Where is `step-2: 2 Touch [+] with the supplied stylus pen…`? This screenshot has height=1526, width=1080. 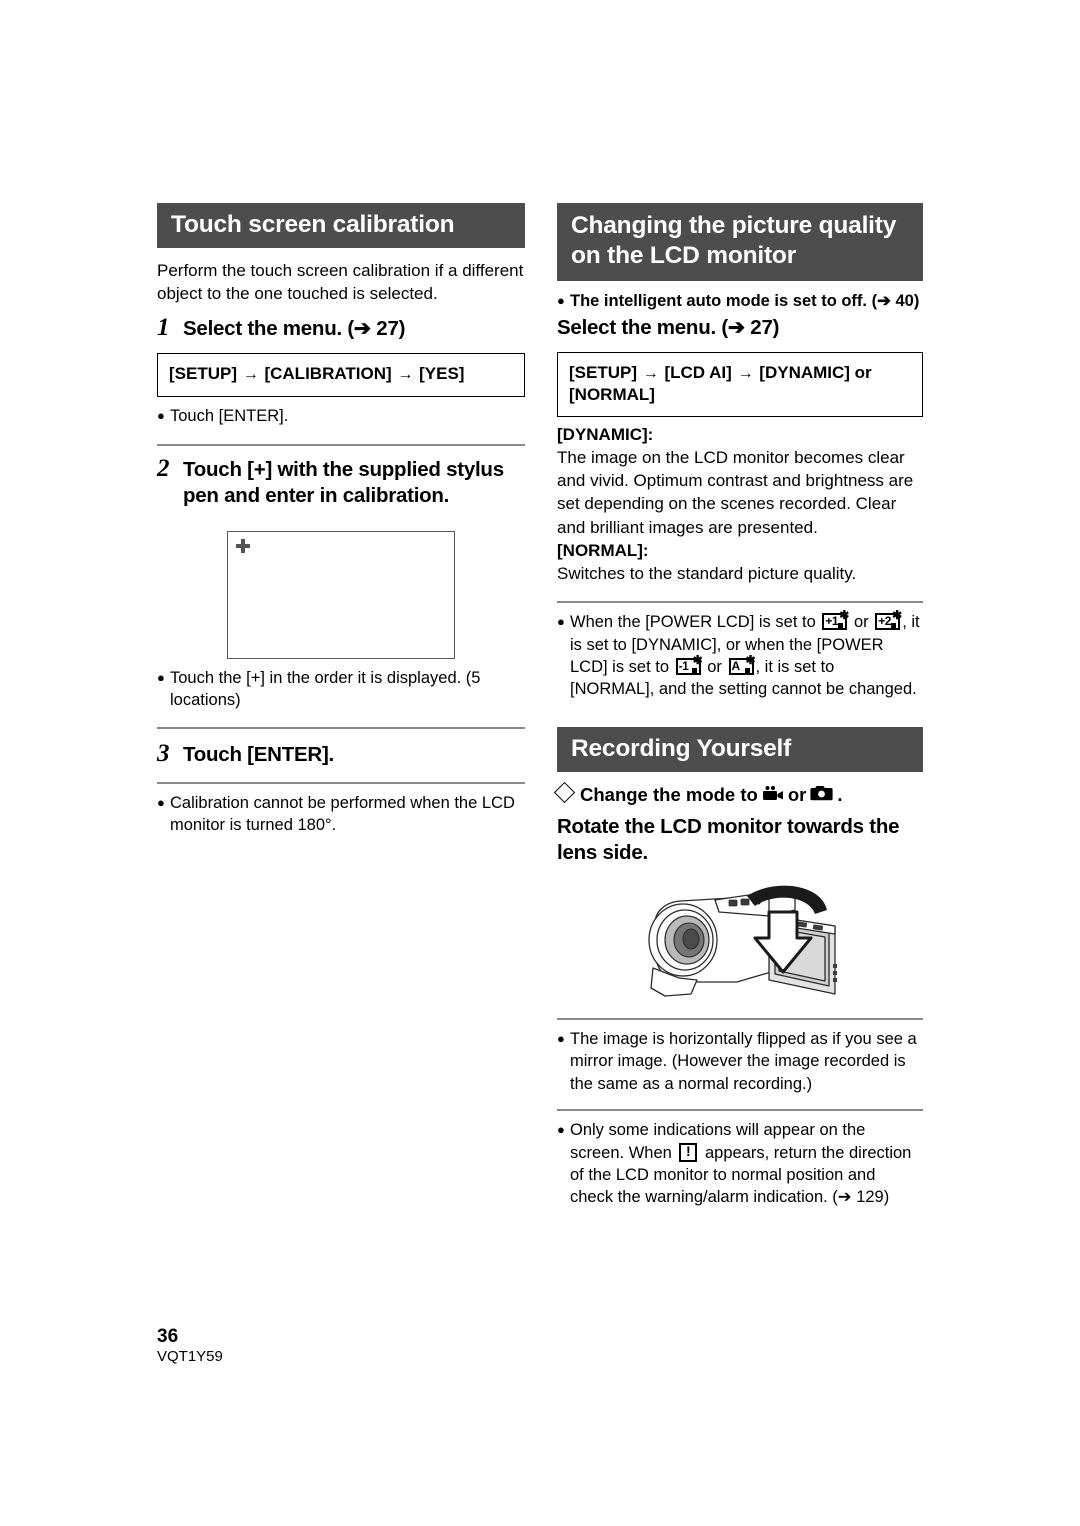 step-2: 2 Touch [+] with the supplied stylus pen… is located at coordinates (341, 482).